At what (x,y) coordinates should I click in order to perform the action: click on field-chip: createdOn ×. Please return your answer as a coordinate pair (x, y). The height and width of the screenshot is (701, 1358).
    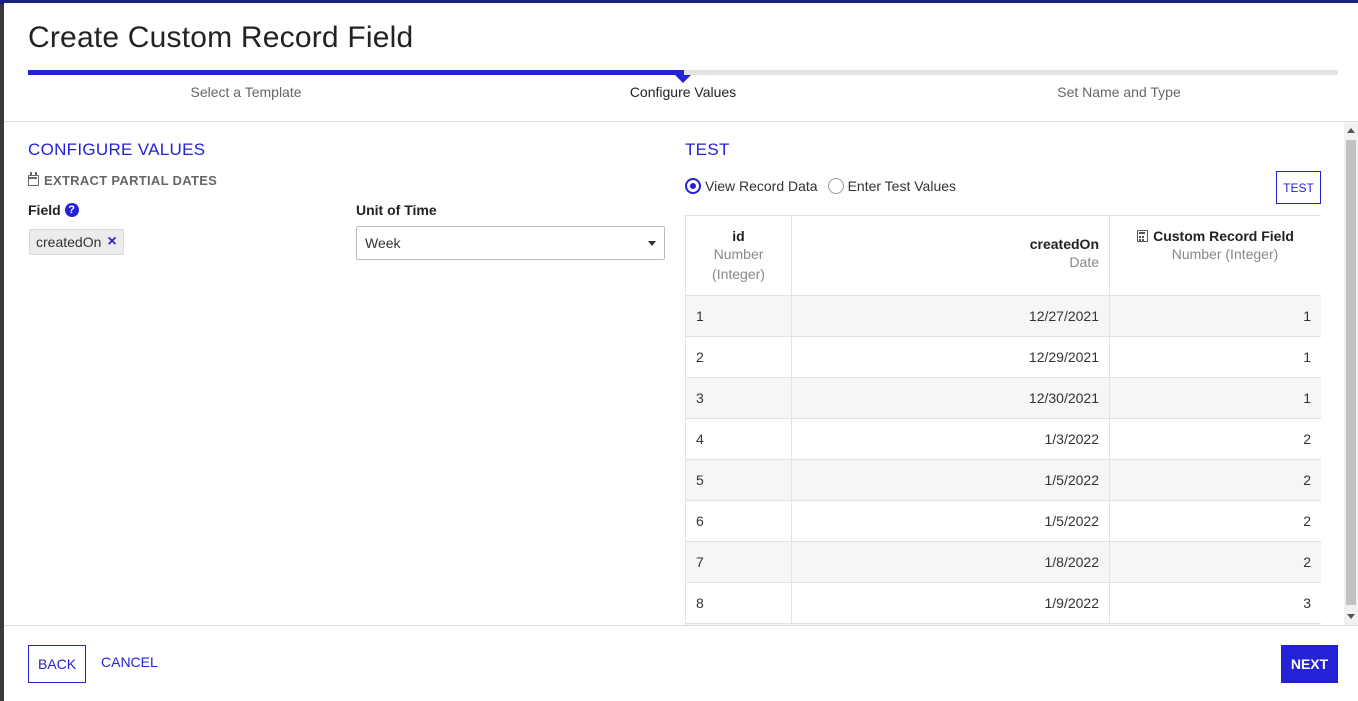
    Looking at the image, I should click on (76, 242).